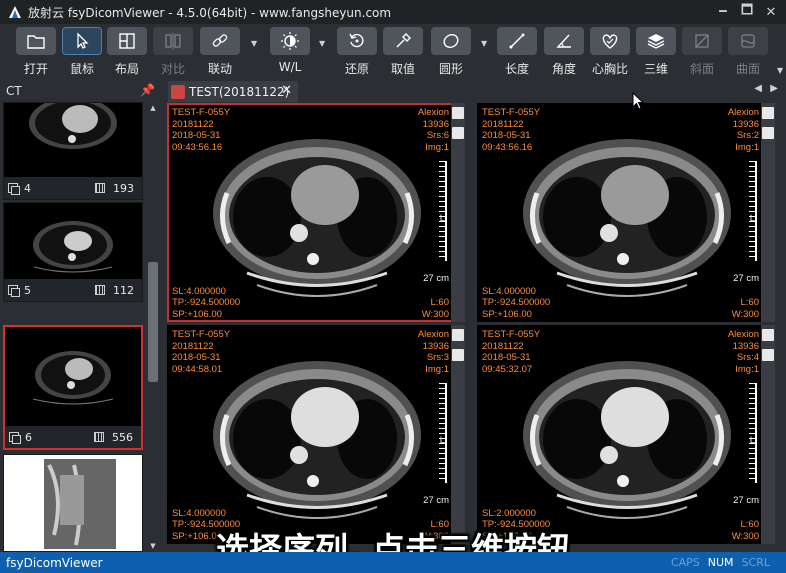  What do you see at coordinates (99, 437) in the screenshot?
I see `image-count-icon` at bounding box center [99, 437].